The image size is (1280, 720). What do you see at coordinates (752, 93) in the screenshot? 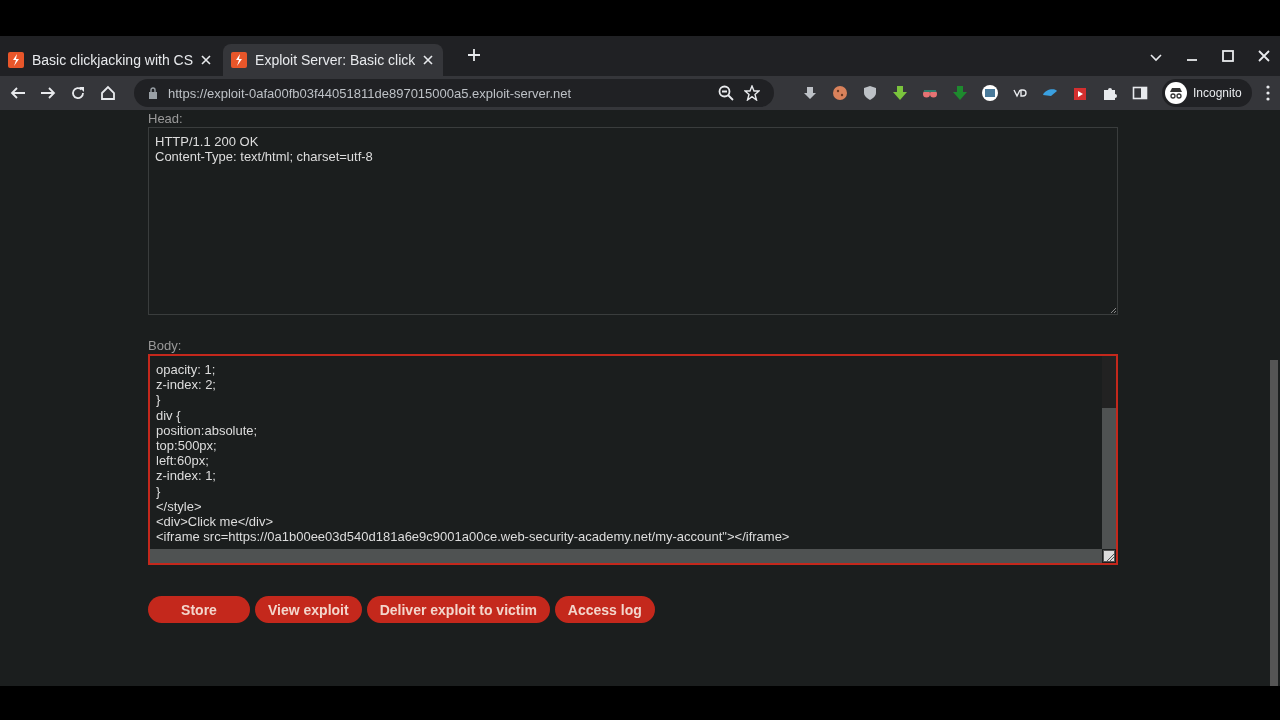
I see `star-icon` at bounding box center [752, 93].